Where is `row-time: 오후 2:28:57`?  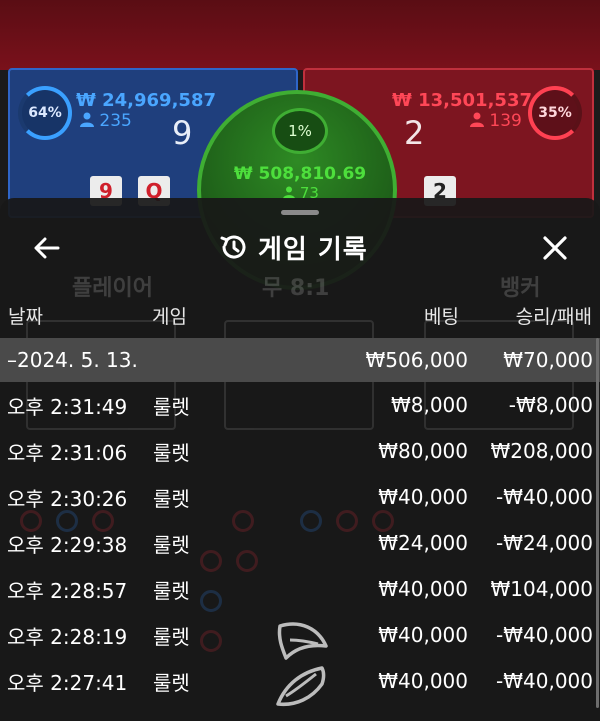
row-time: 오후 2:28:57 is located at coordinates (67, 590).